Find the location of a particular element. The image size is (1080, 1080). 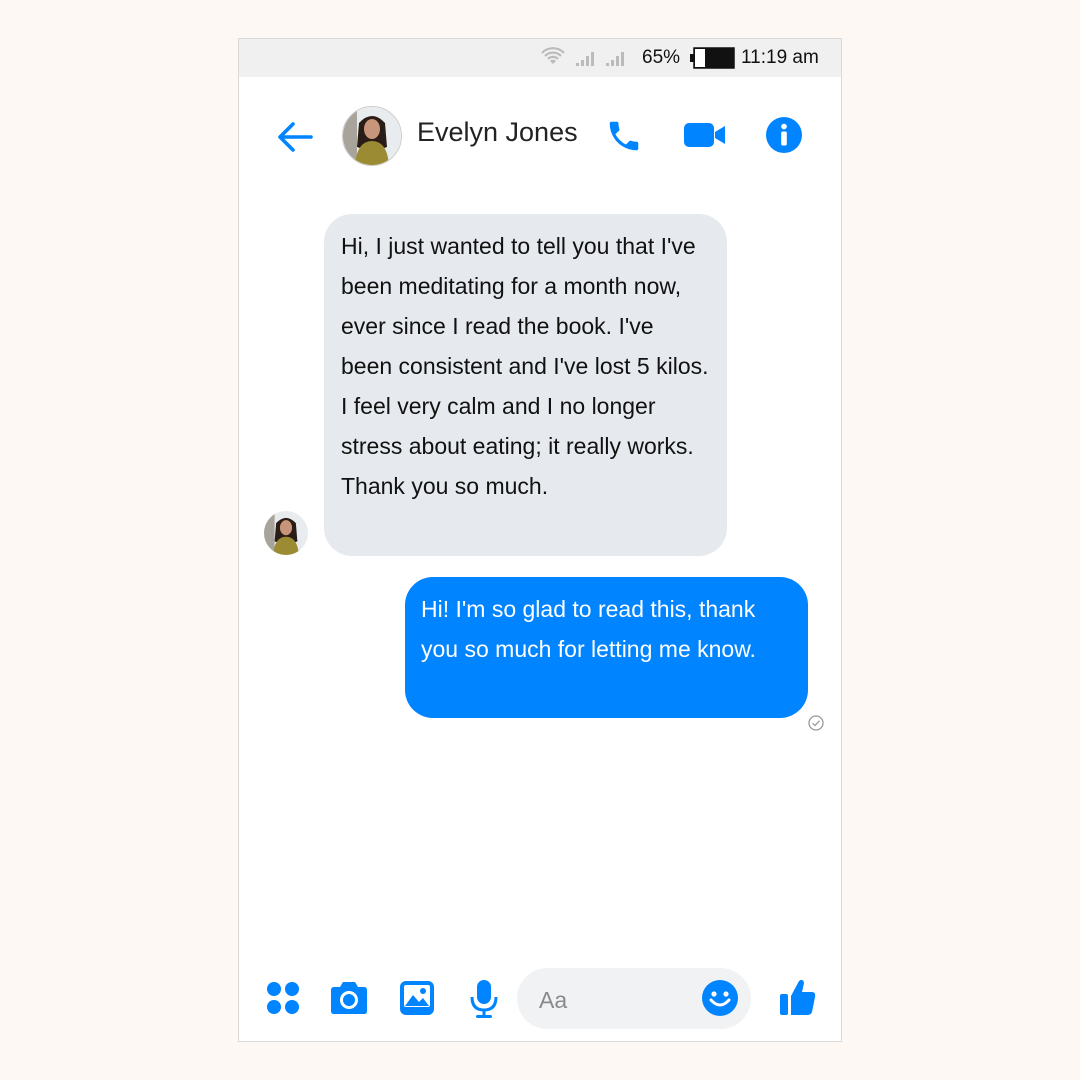

message-composer is located at coordinates (634, 998).